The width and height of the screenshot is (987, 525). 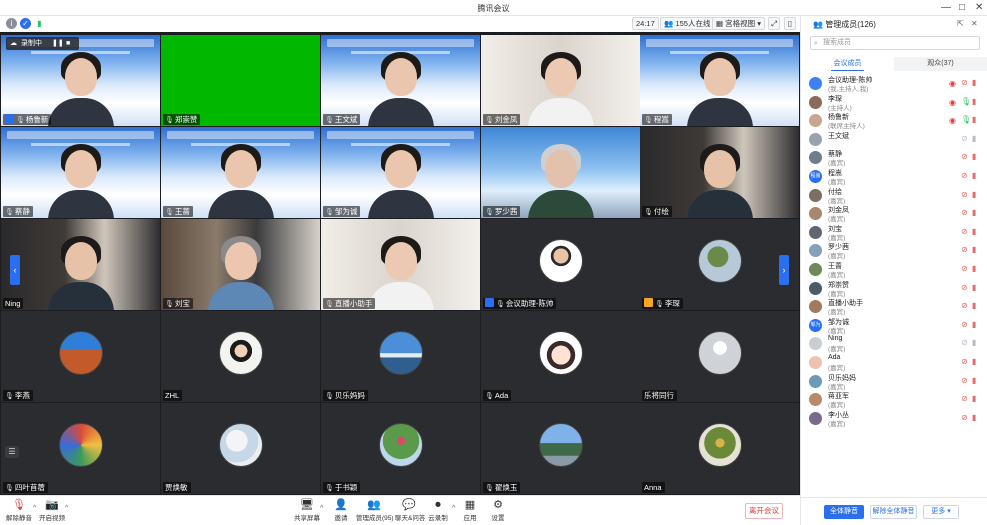 I want to click on participants-count: 👥 155人在线, so click(x=687, y=23).